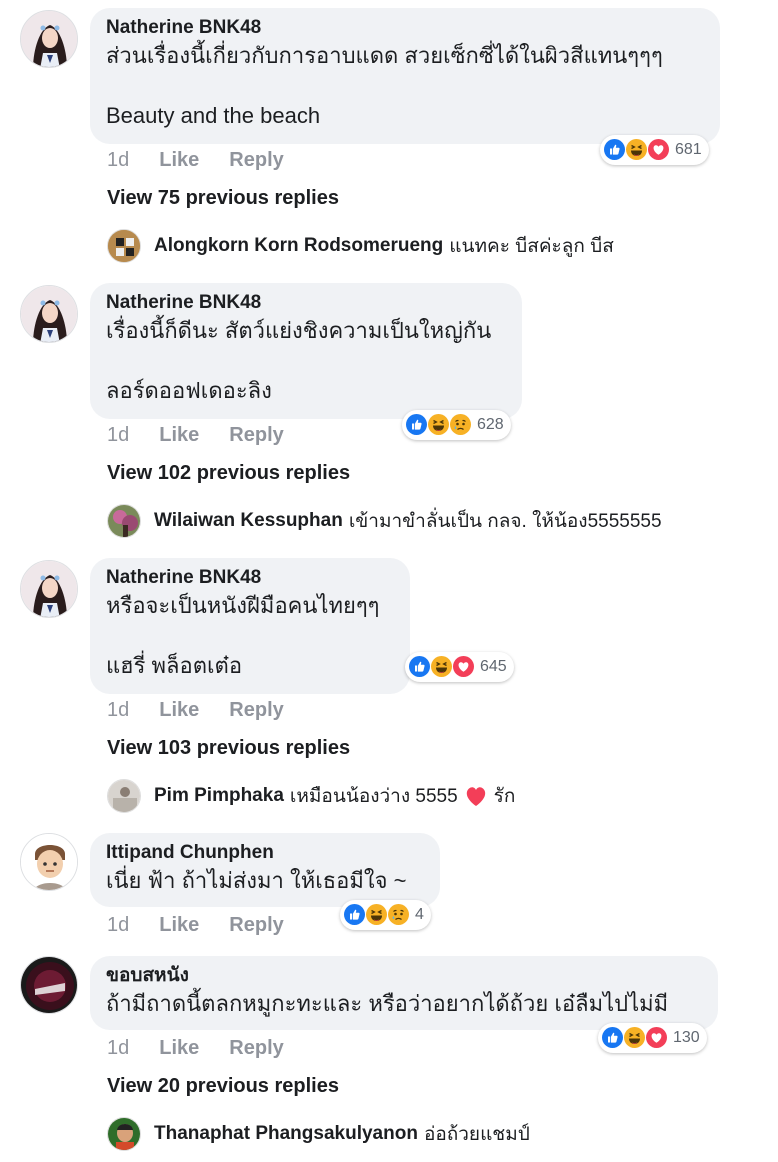  Describe the element at coordinates (531, 246) in the screenshot. I see `reply-text: แนทคะ บีสค่ะลูก บีส` at that location.